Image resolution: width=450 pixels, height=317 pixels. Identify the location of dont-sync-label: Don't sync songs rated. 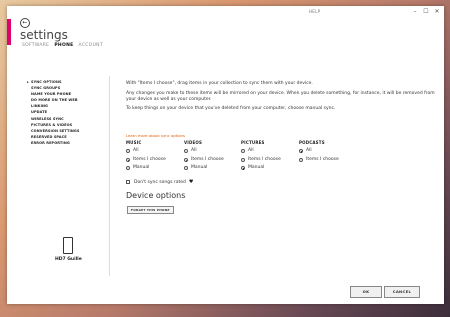
(160, 182).